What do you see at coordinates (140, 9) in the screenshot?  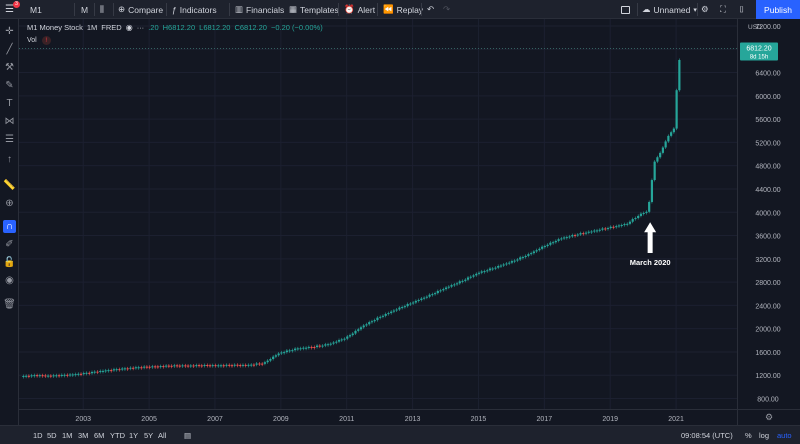 I see `compare-button: ⊕ Compare` at bounding box center [140, 9].